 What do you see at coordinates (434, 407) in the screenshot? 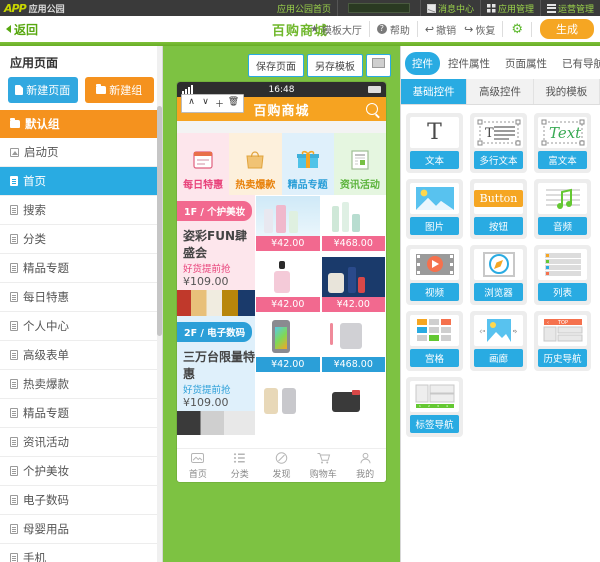
I see `widget-tab-nav: 1 2 3 4 标签导航` at bounding box center [434, 407].